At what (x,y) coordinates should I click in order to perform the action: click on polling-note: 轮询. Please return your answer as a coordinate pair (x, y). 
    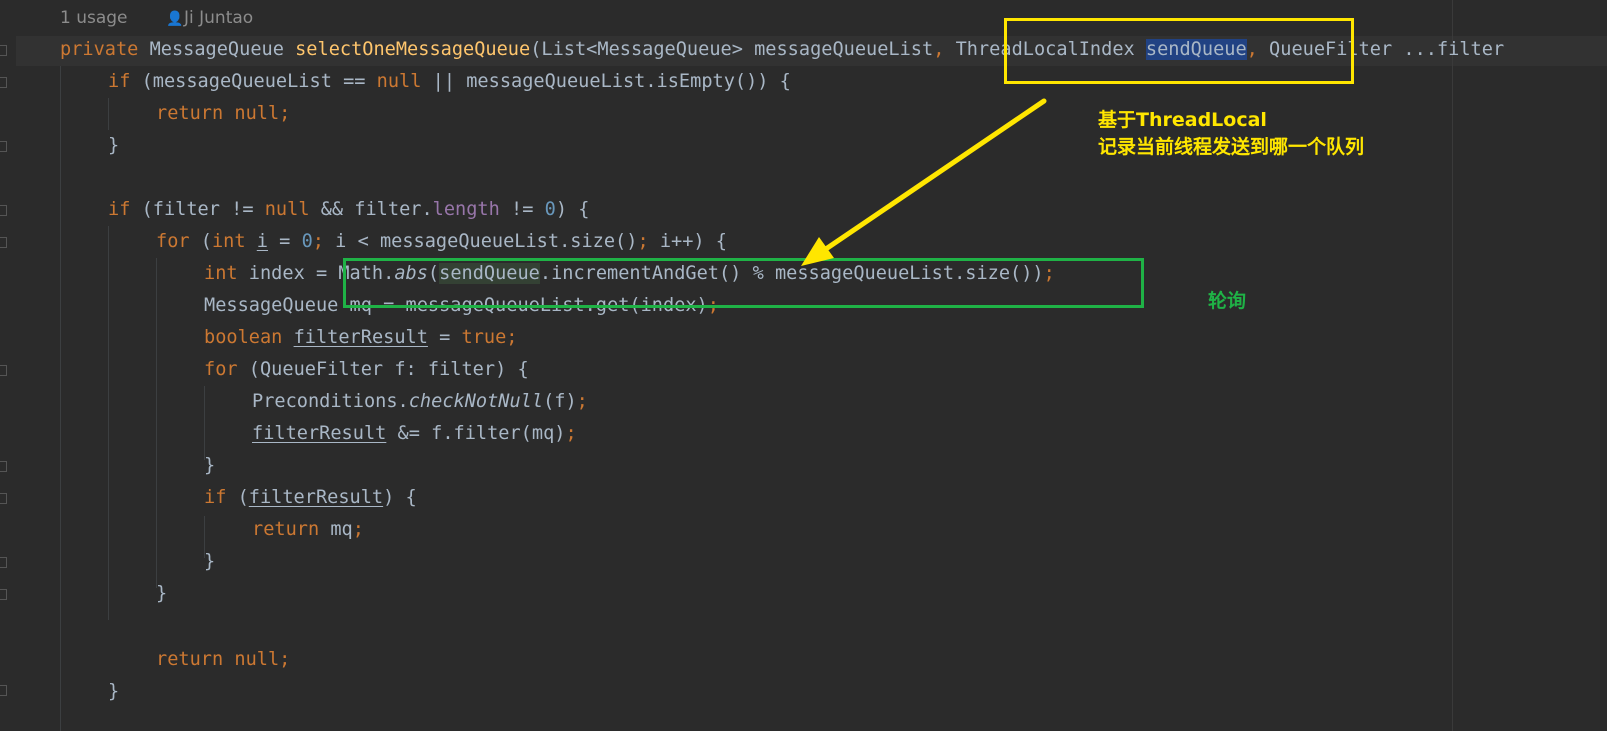
    Looking at the image, I should click on (1227, 301).